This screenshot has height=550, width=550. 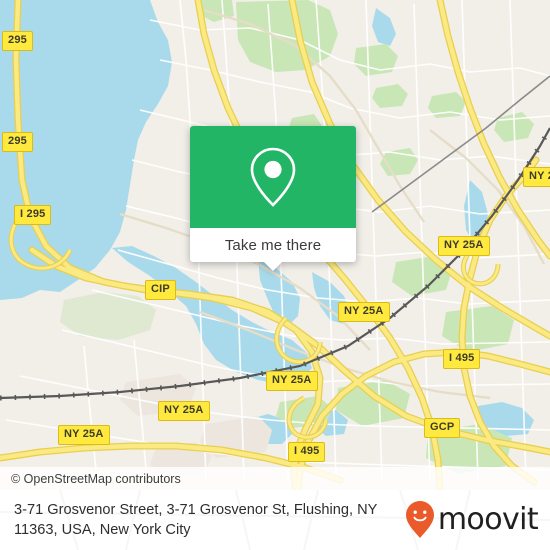 I want to click on location-callout-card: Take me there, so click(x=273, y=198).